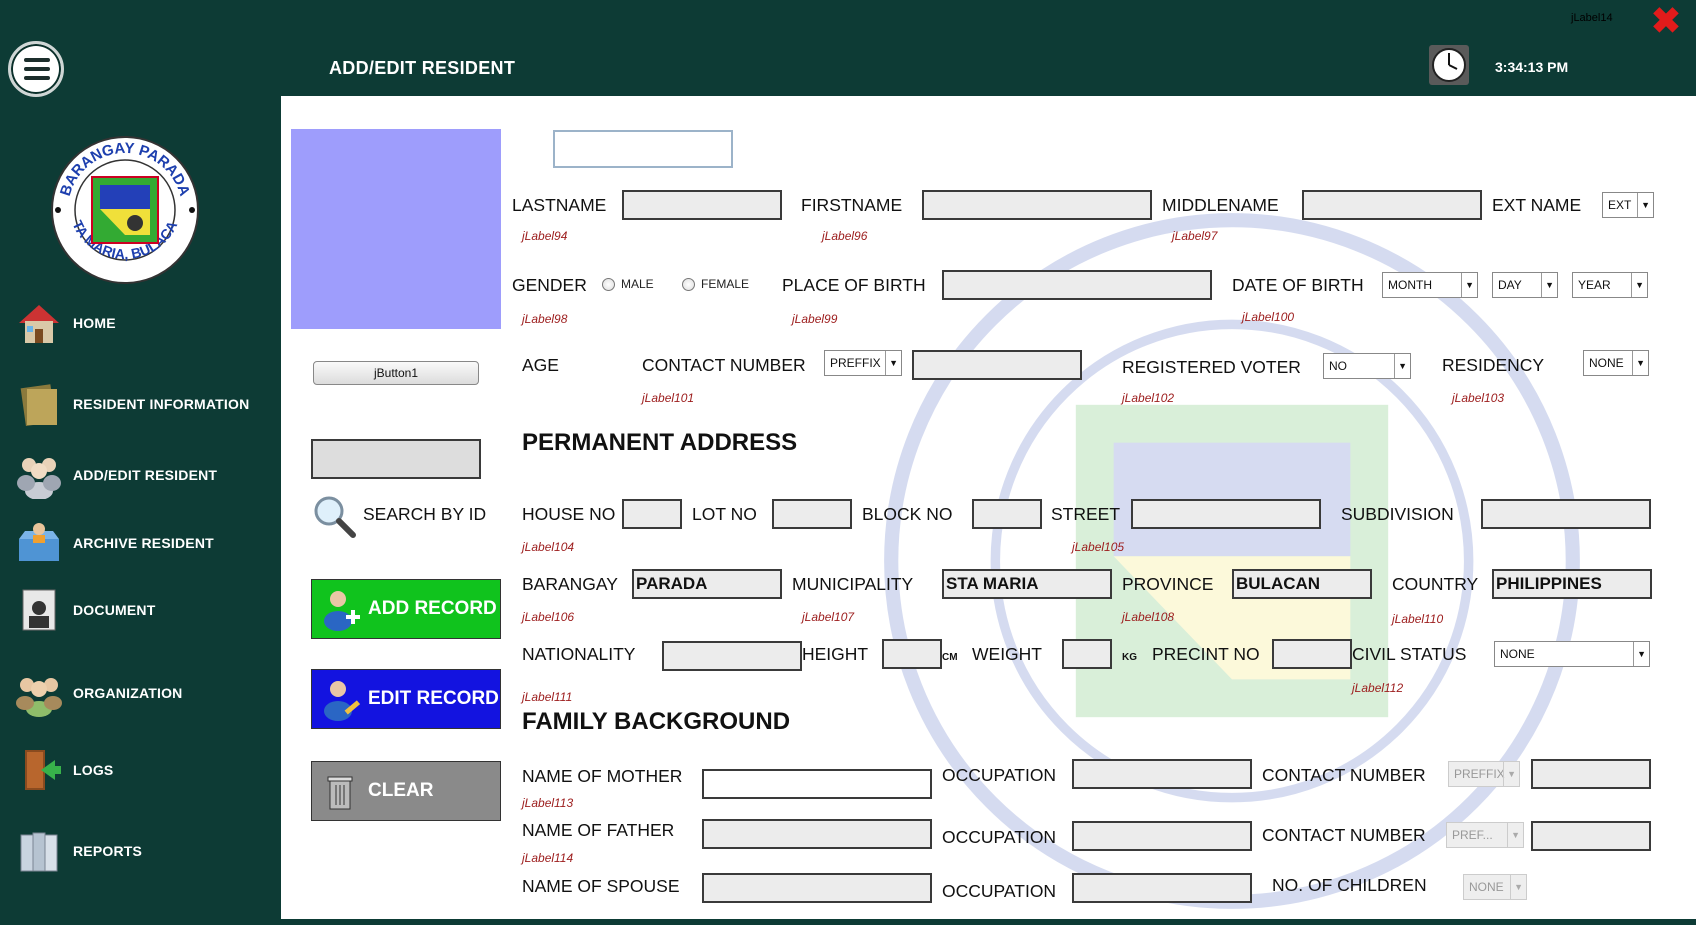  What do you see at coordinates (1409, 654) in the screenshot?
I see `civil-status-label: CIVIL STATUS` at bounding box center [1409, 654].